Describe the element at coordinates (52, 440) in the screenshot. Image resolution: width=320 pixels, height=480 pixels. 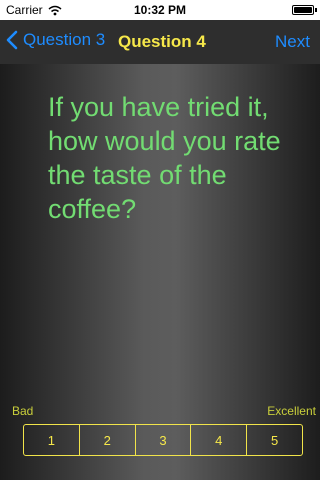
I see `rating-option-1: 1` at that location.